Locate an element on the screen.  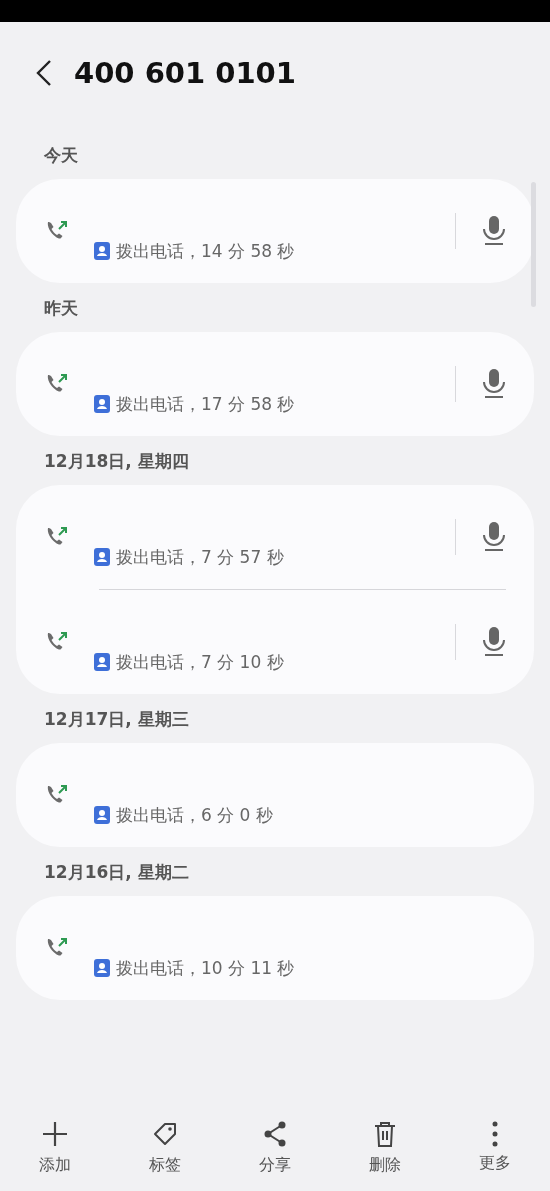
call-detail: 拨出电话，14 分 58 秒 is located at coordinates (205, 251).